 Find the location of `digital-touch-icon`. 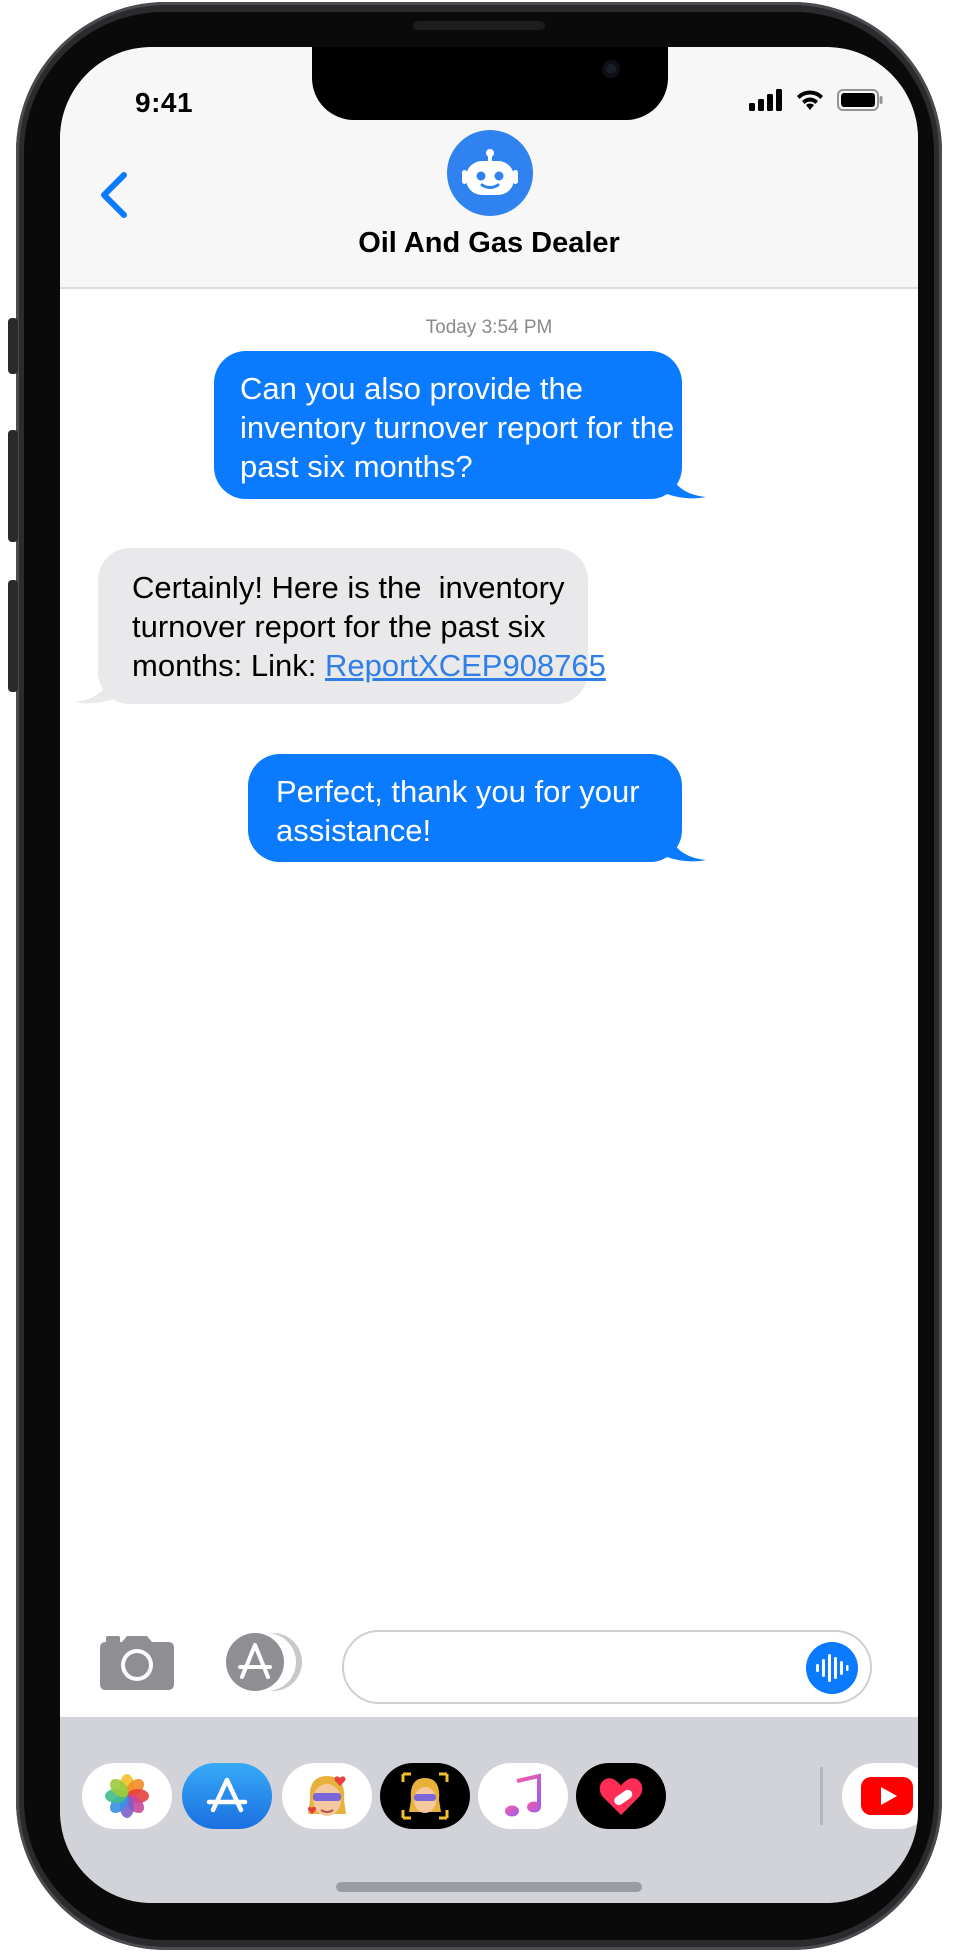

digital-touch-icon is located at coordinates (621, 1796).